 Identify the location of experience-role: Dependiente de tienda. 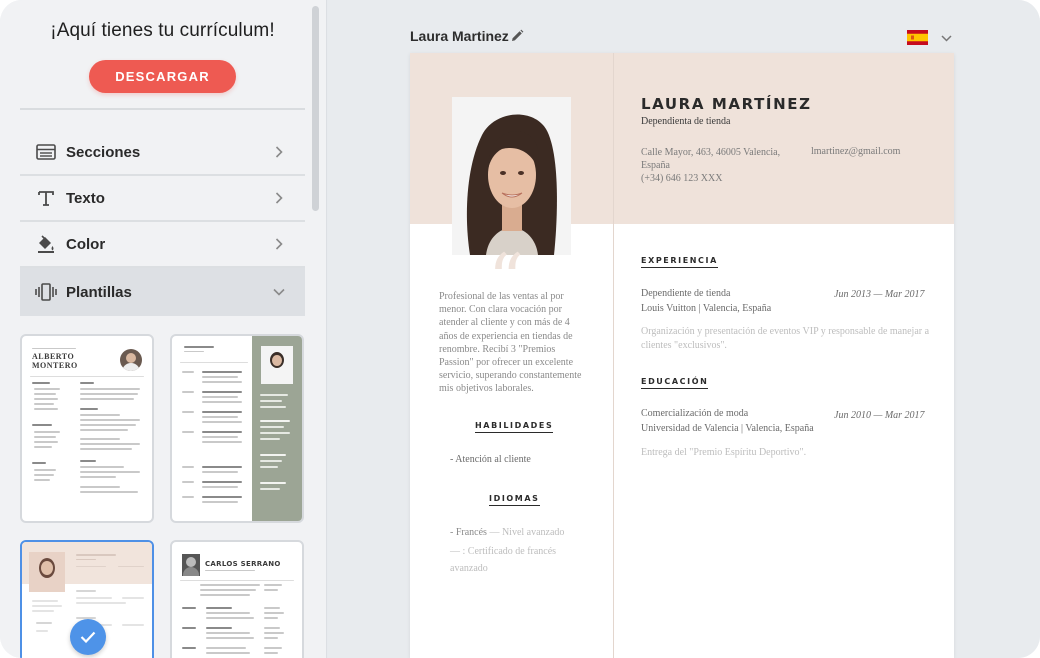
(685, 293).